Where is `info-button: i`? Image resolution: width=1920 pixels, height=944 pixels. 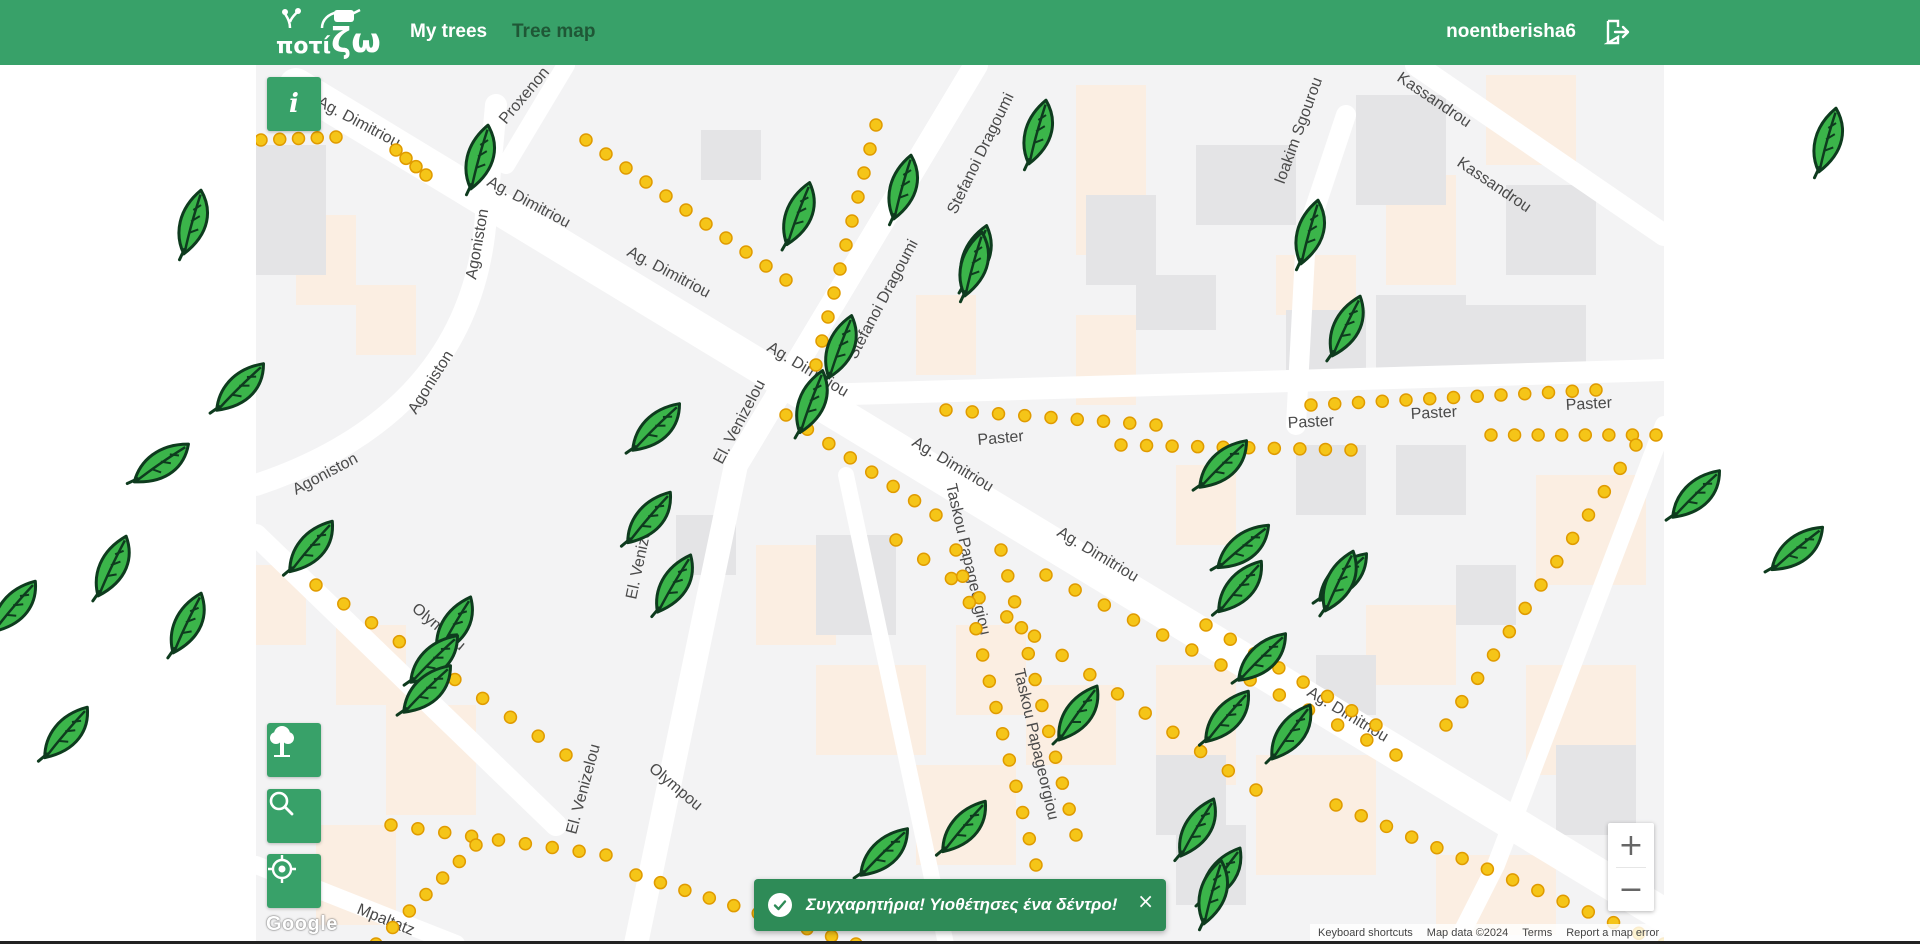
info-button: i is located at coordinates (294, 104).